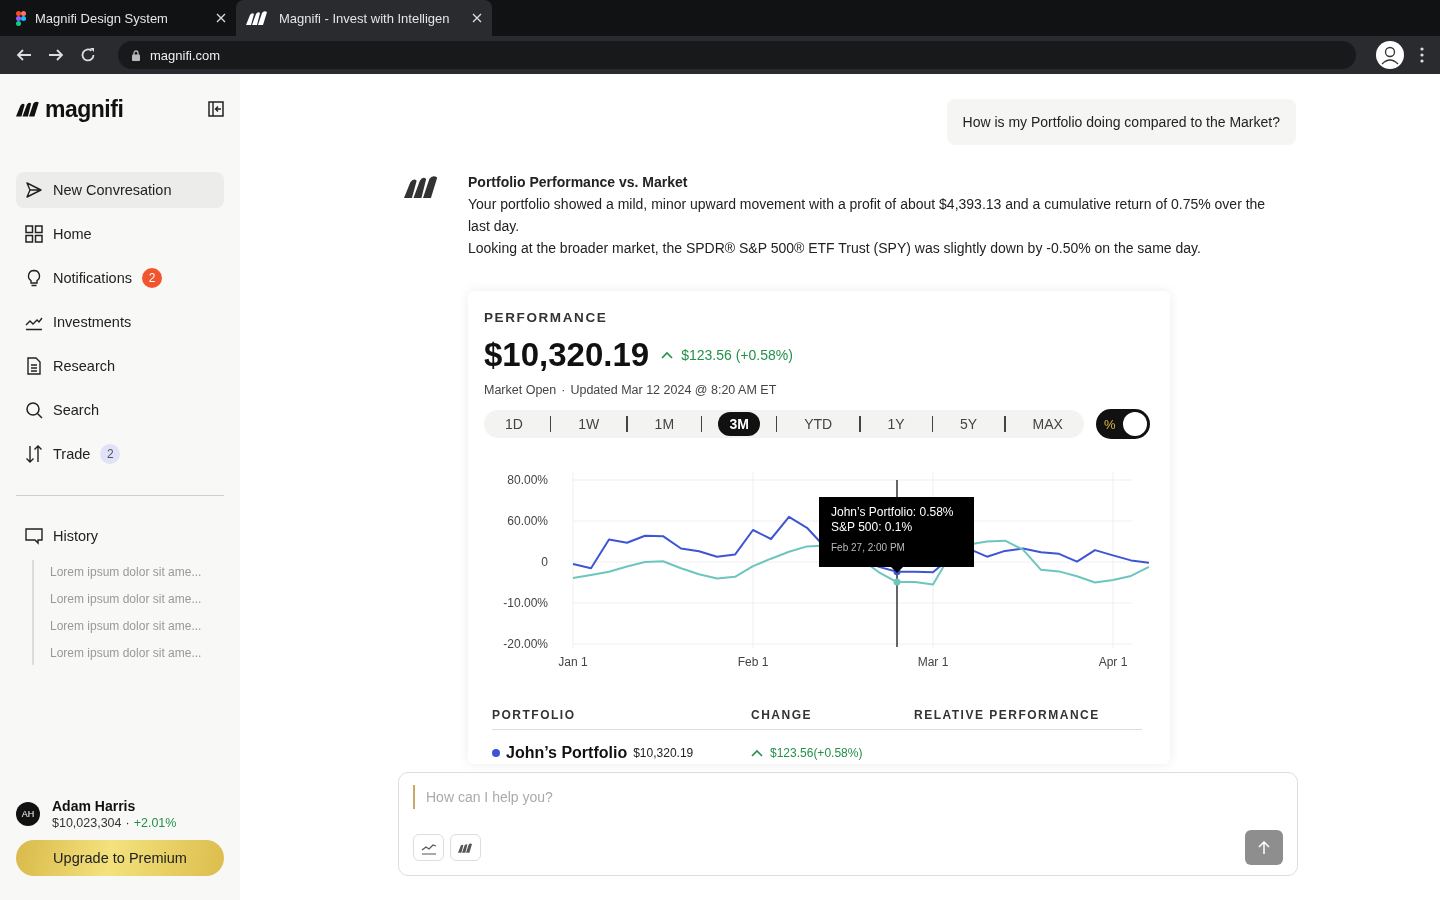 The width and height of the screenshot is (1440, 900). I want to click on user-name: Adam Harris, so click(94, 806).